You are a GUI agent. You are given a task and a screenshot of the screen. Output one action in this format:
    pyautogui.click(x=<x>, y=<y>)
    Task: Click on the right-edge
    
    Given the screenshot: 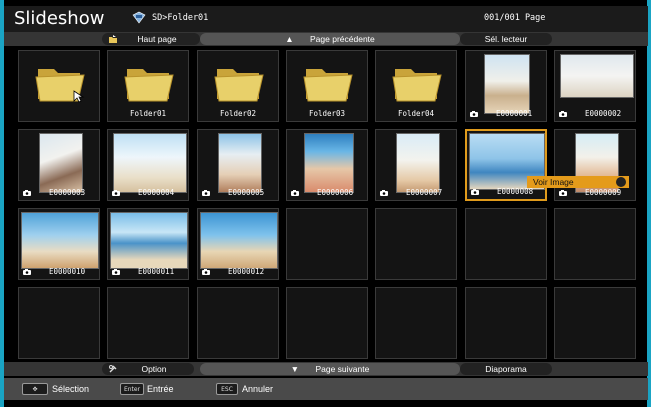 What is the action you would take?
    pyautogui.click(x=649, y=203)
    